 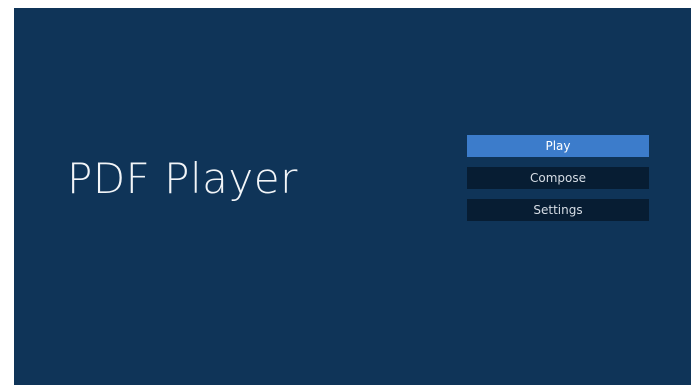 What do you see at coordinates (558, 210) in the screenshot?
I see `settings-button: Settings` at bounding box center [558, 210].